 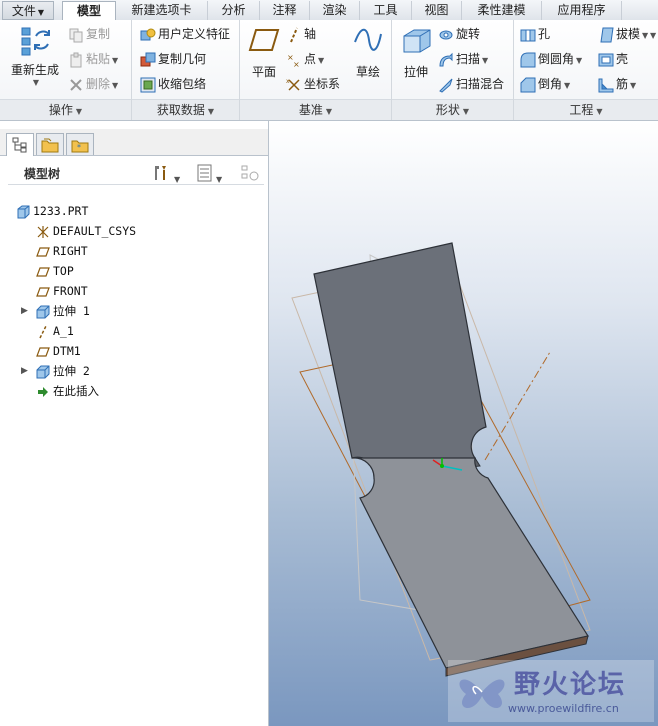 I want to click on tab-new-tab: 新建选项卡, so click(x=162, y=10).